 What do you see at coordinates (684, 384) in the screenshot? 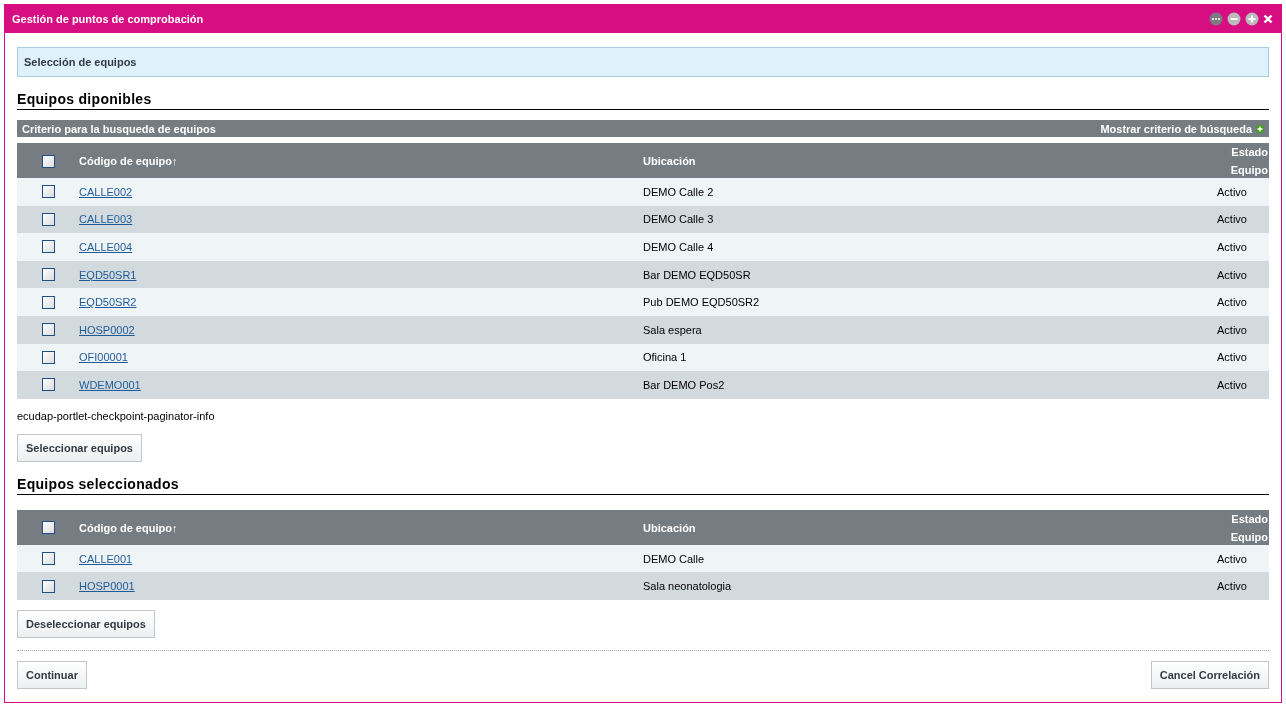
I see `table-cell-text: Bar DEMO Pos2` at bounding box center [684, 384].